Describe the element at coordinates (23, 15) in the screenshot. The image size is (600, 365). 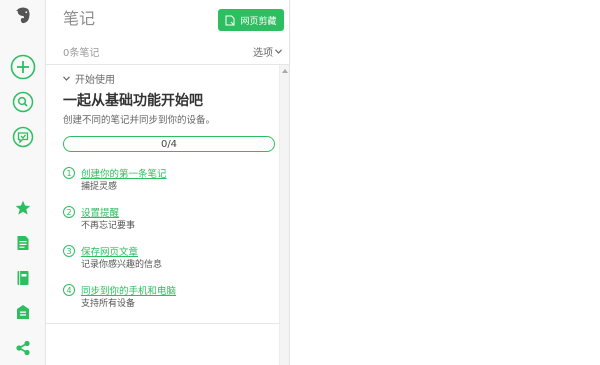
I see `evernote-logo-icon` at that location.